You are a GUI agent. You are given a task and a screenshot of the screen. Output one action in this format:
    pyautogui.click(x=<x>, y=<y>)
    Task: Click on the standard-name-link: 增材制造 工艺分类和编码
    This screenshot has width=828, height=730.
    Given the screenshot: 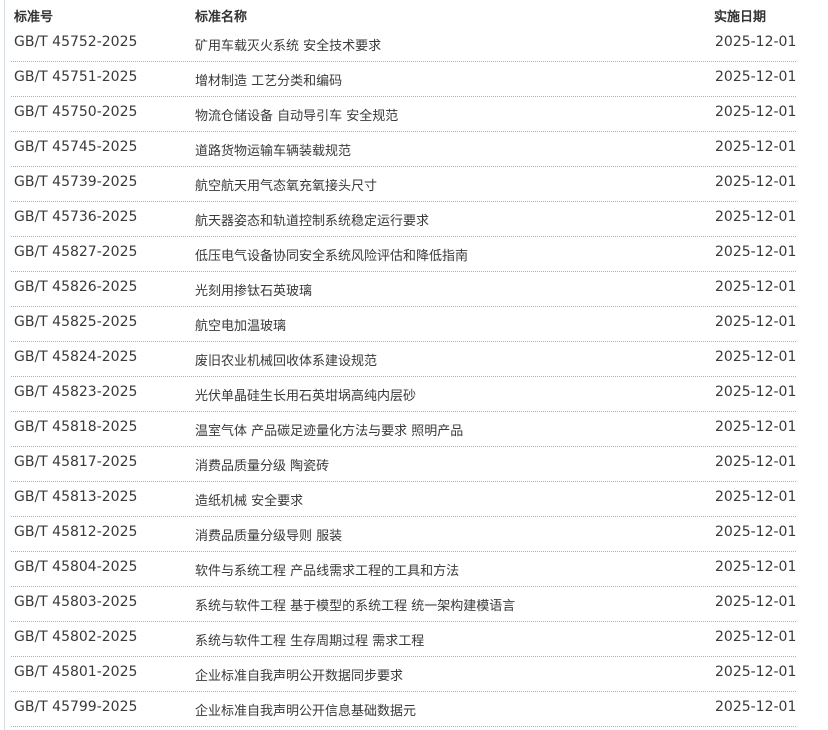 What is the action you would take?
    pyautogui.click(x=268, y=79)
    